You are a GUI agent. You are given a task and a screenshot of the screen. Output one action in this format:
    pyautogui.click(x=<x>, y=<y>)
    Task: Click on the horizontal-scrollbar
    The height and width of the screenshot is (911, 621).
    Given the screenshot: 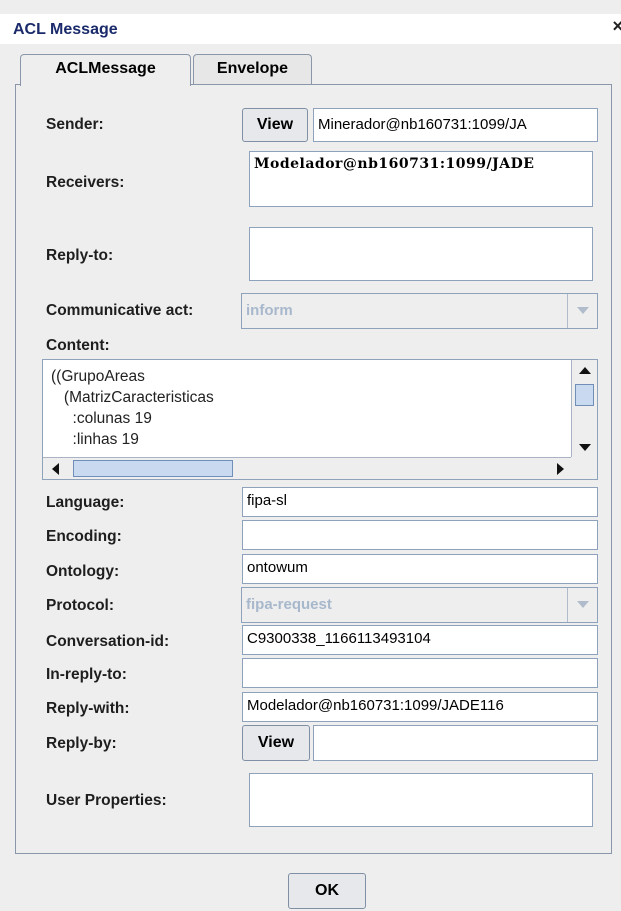 What is the action you would take?
    pyautogui.click(x=308, y=468)
    